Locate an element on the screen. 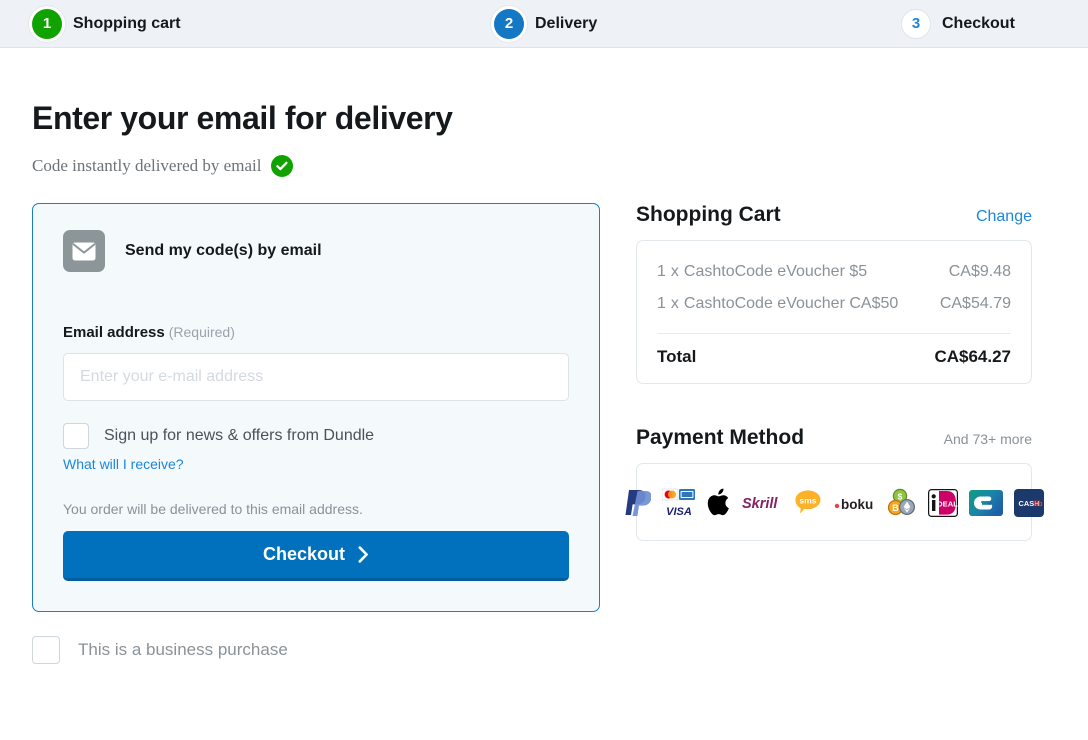 This screenshot has width=1088, height=740. cashlib-icon: CASH lib is located at coordinates (1028, 502).